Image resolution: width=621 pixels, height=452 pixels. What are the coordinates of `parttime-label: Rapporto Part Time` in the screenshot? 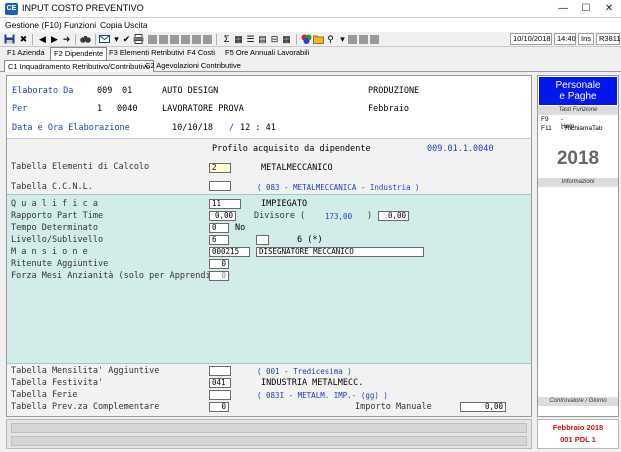 It's located at (57, 216).